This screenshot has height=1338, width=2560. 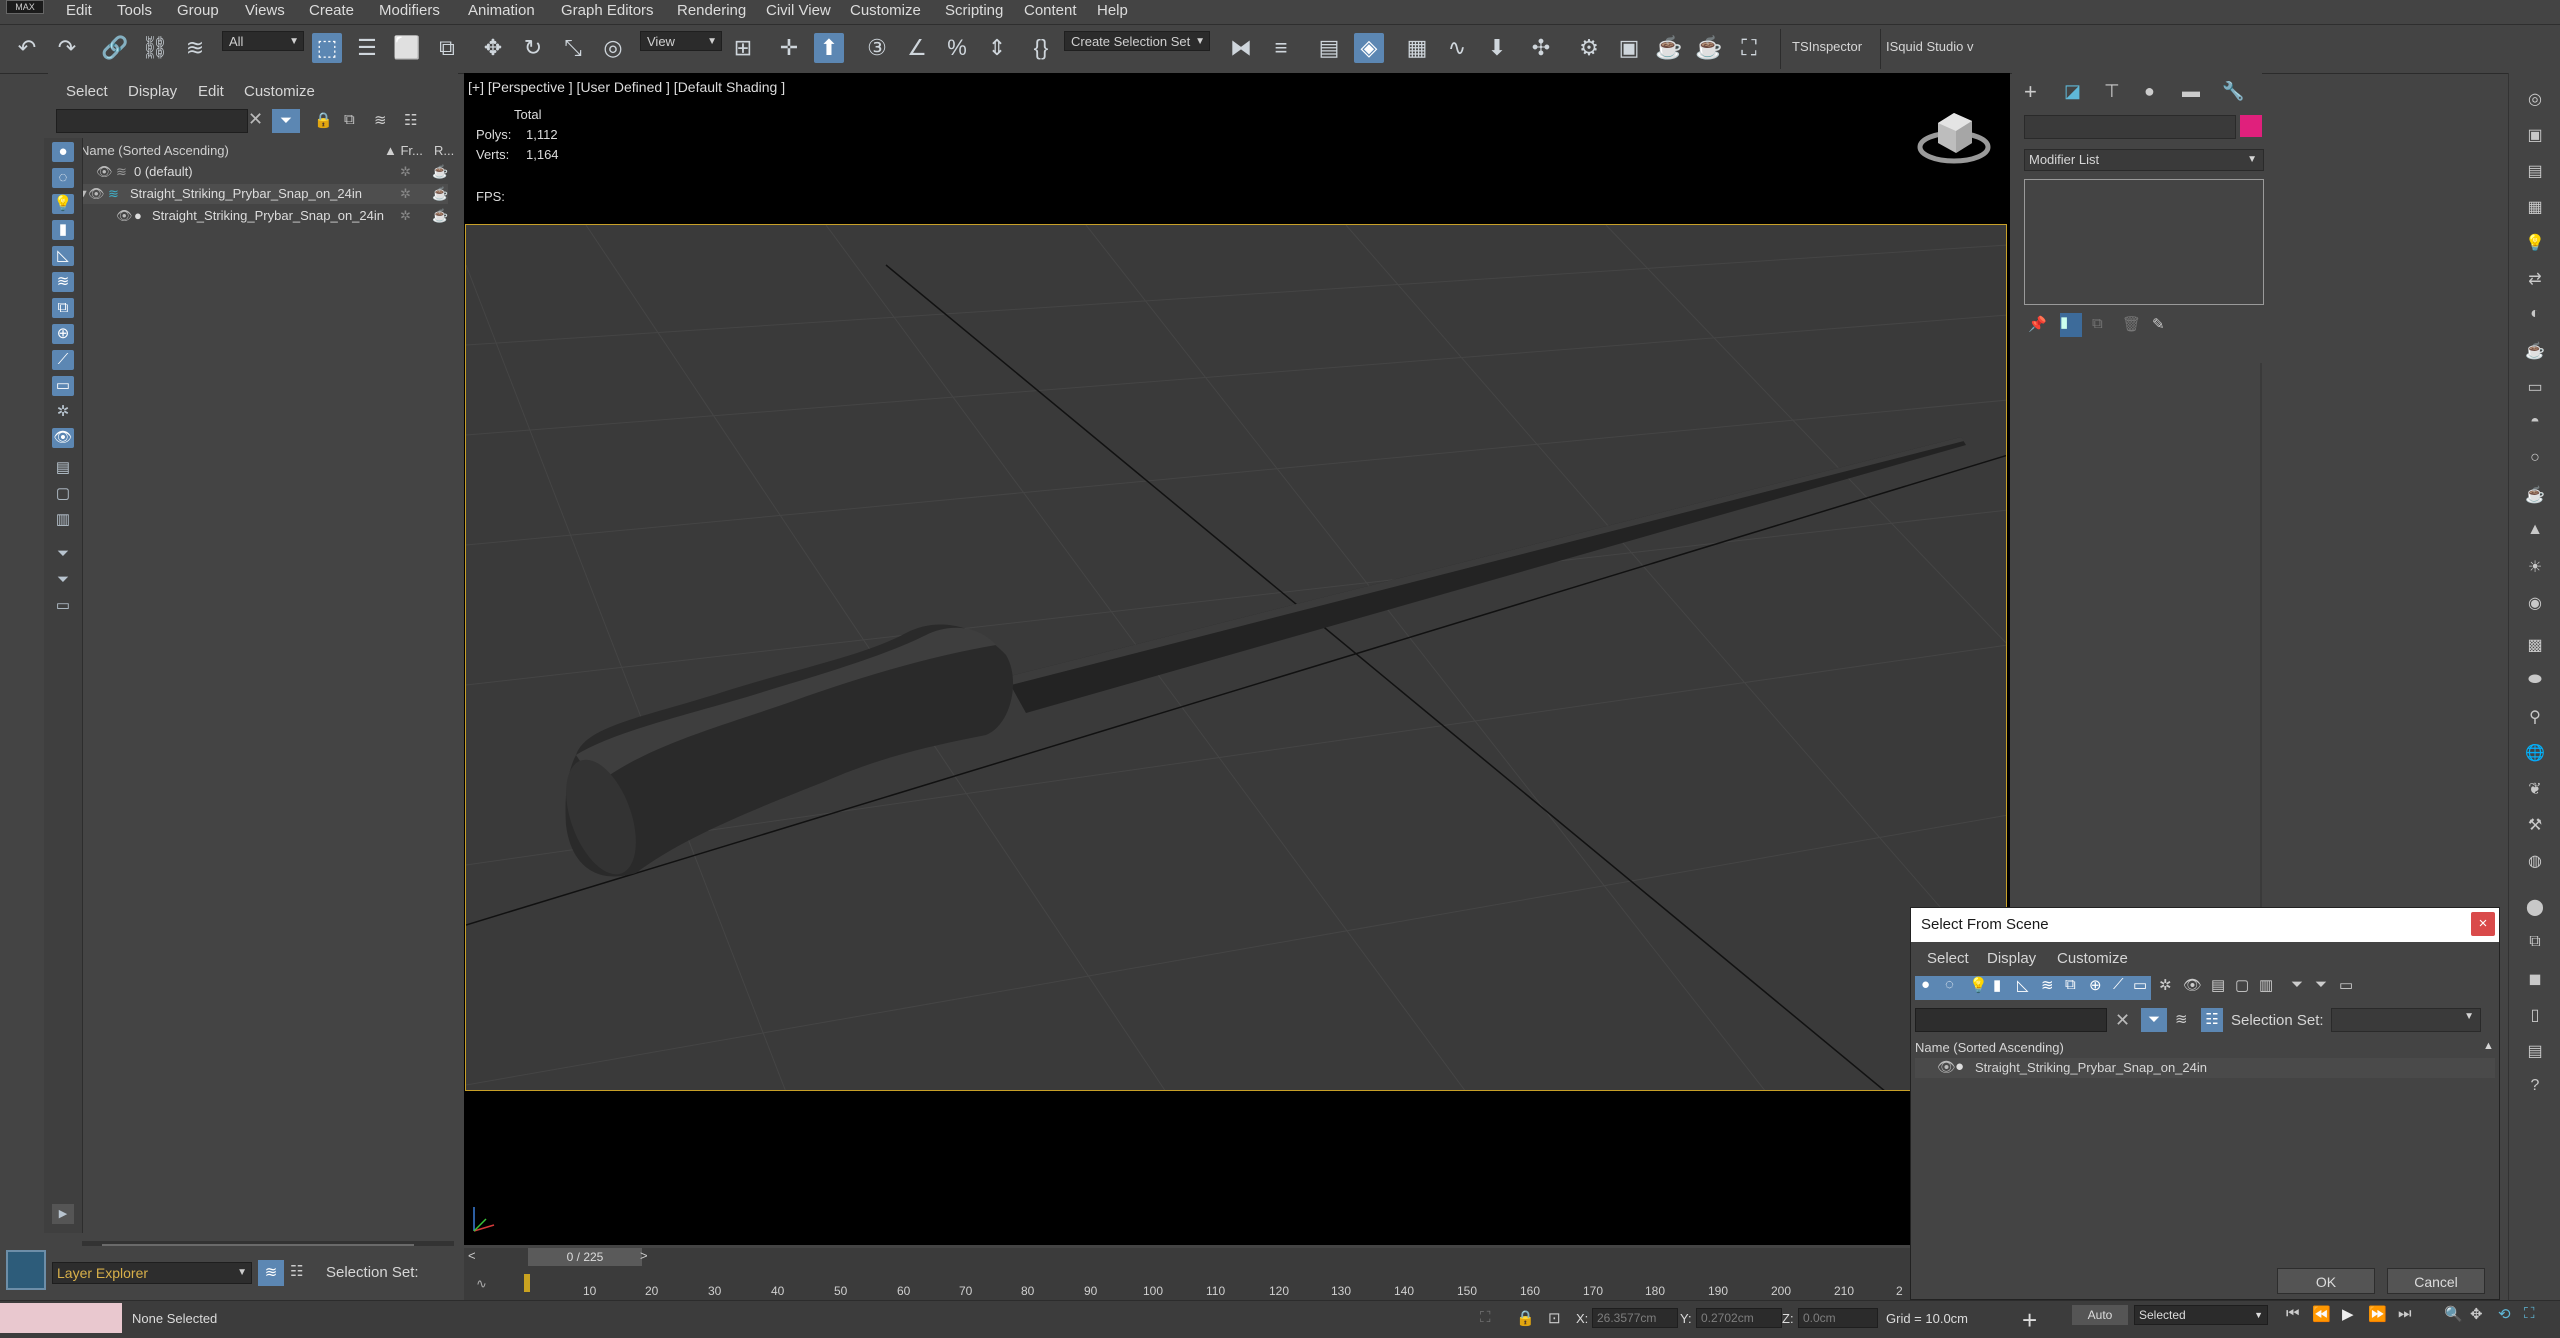 I want to click on move-icon: ✥, so click(x=493, y=48).